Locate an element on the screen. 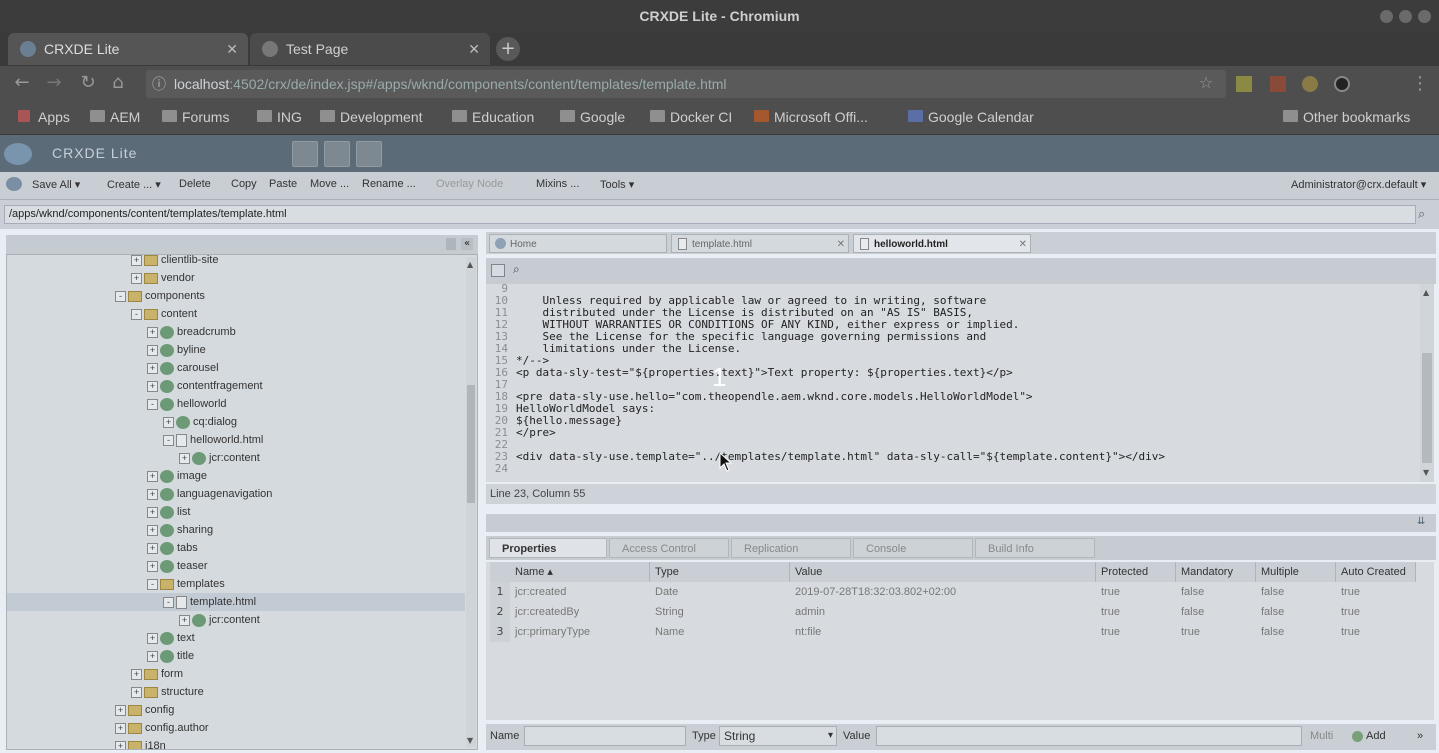 Image resolution: width=1439 pixels, height=753 pixels. tree-node: + cq:dialog is located at coordinates (236, 422).